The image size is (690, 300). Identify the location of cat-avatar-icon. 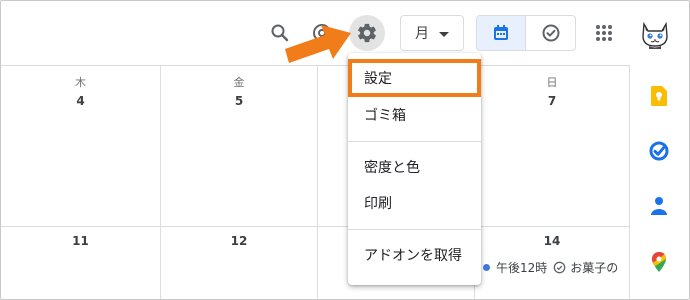
(655, 35).